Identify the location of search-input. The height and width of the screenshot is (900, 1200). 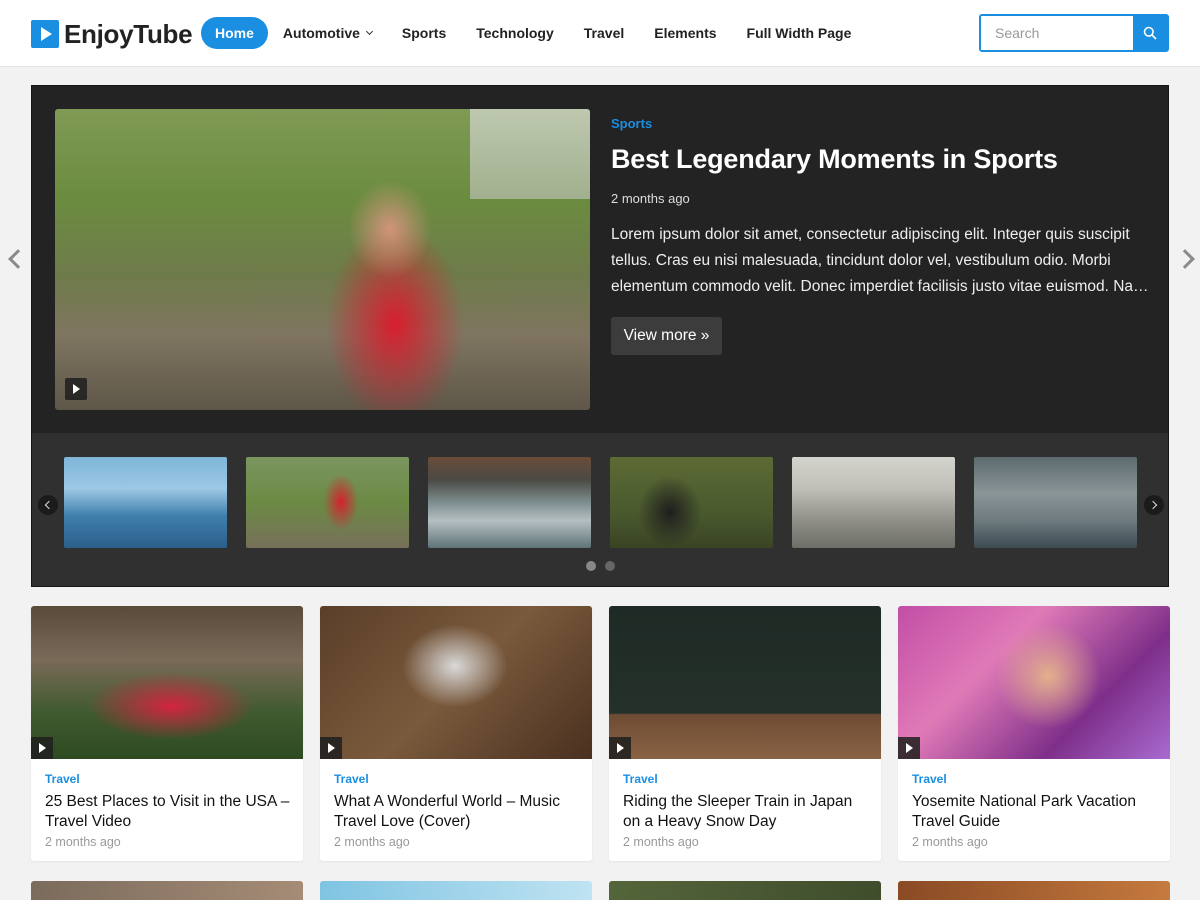
(1057, 33).